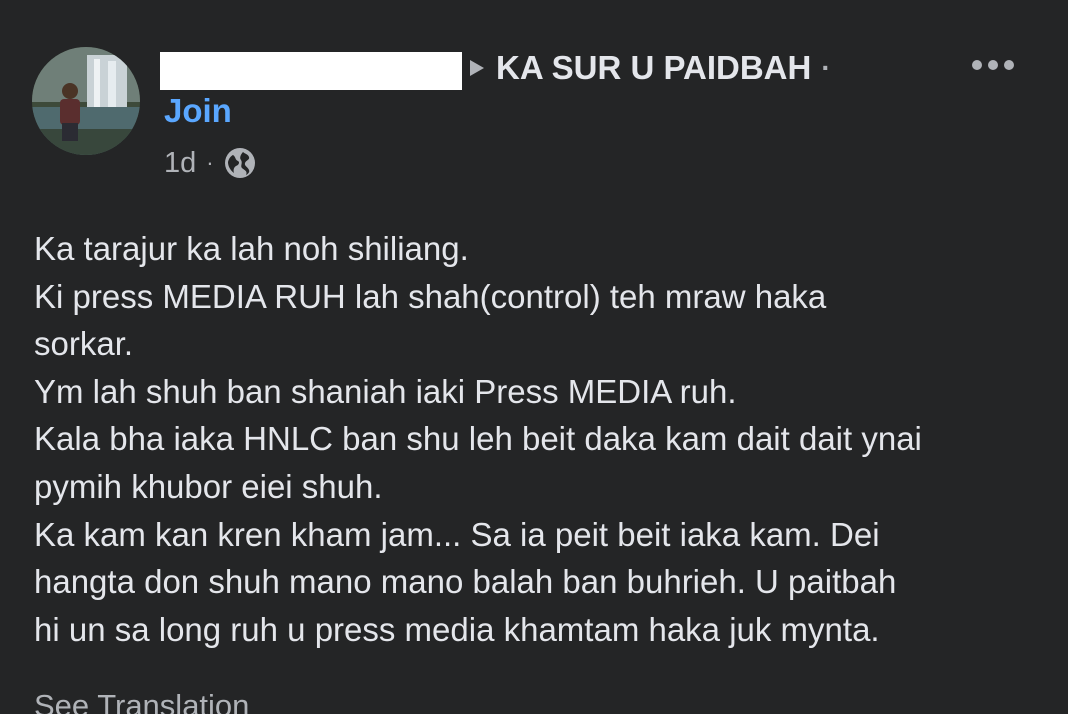 This screenshot has width=1068, height=714. What do you see at coordinates (84, 344) in the screenshot?
I see `post-text-line: sorkar.` at bounding box center [84, 344].